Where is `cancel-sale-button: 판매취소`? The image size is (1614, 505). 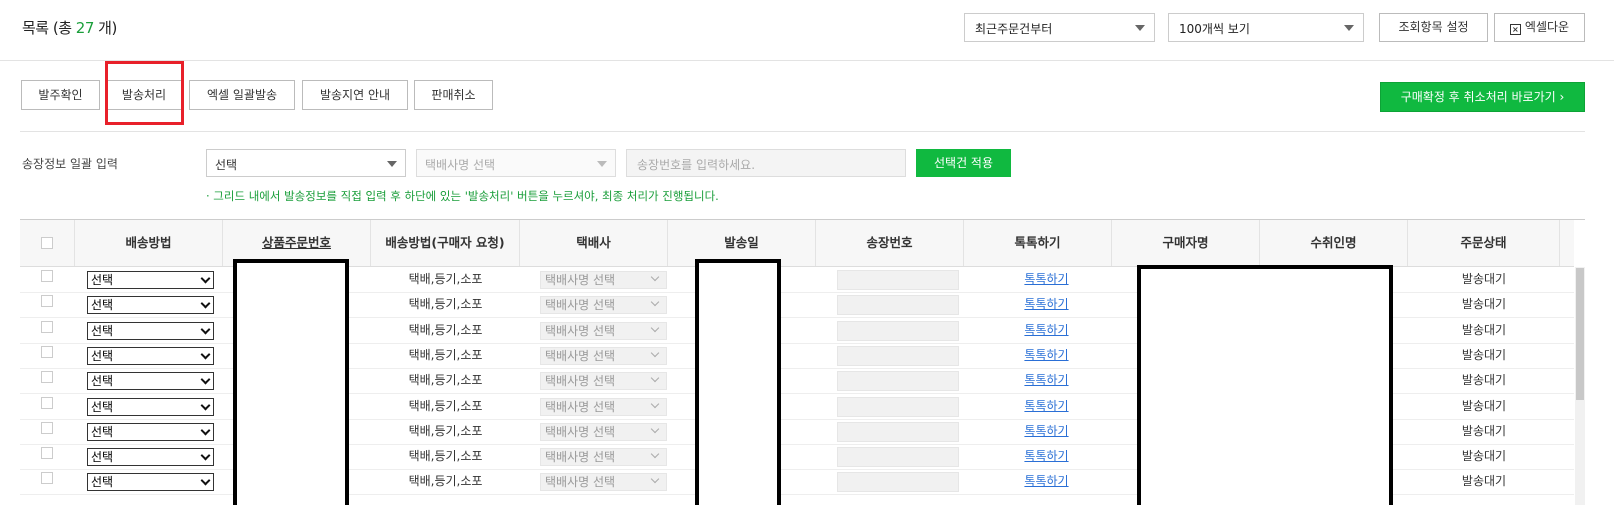
cancel-sale-button: 판매취소 is located at coordinates (453, 95).